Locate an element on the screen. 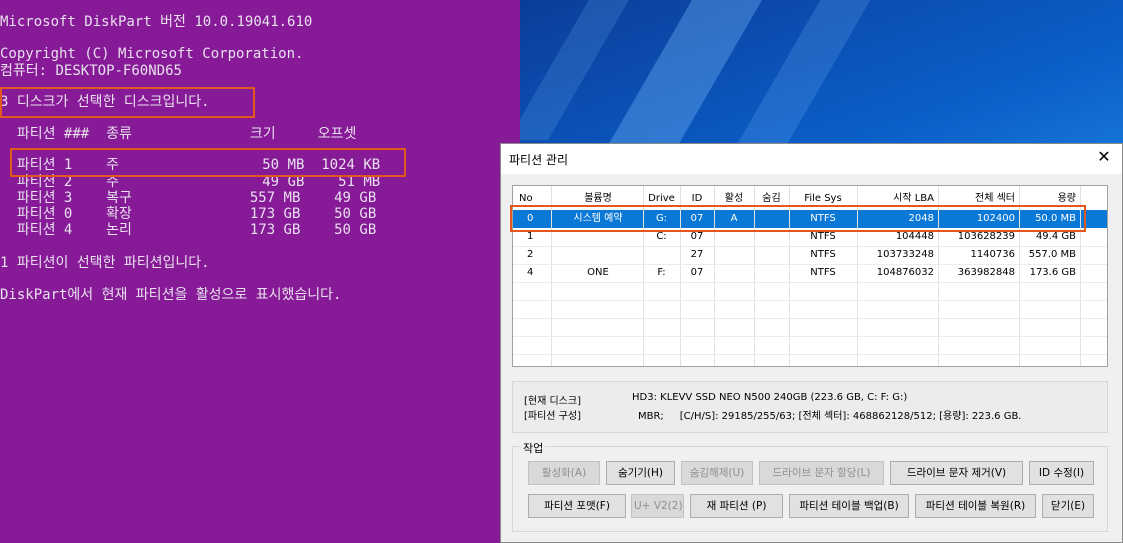 The width and height of the screenshot is (1123, 543). repartition-button: 재 파티션 (P) is located at coordinates (736, 506).